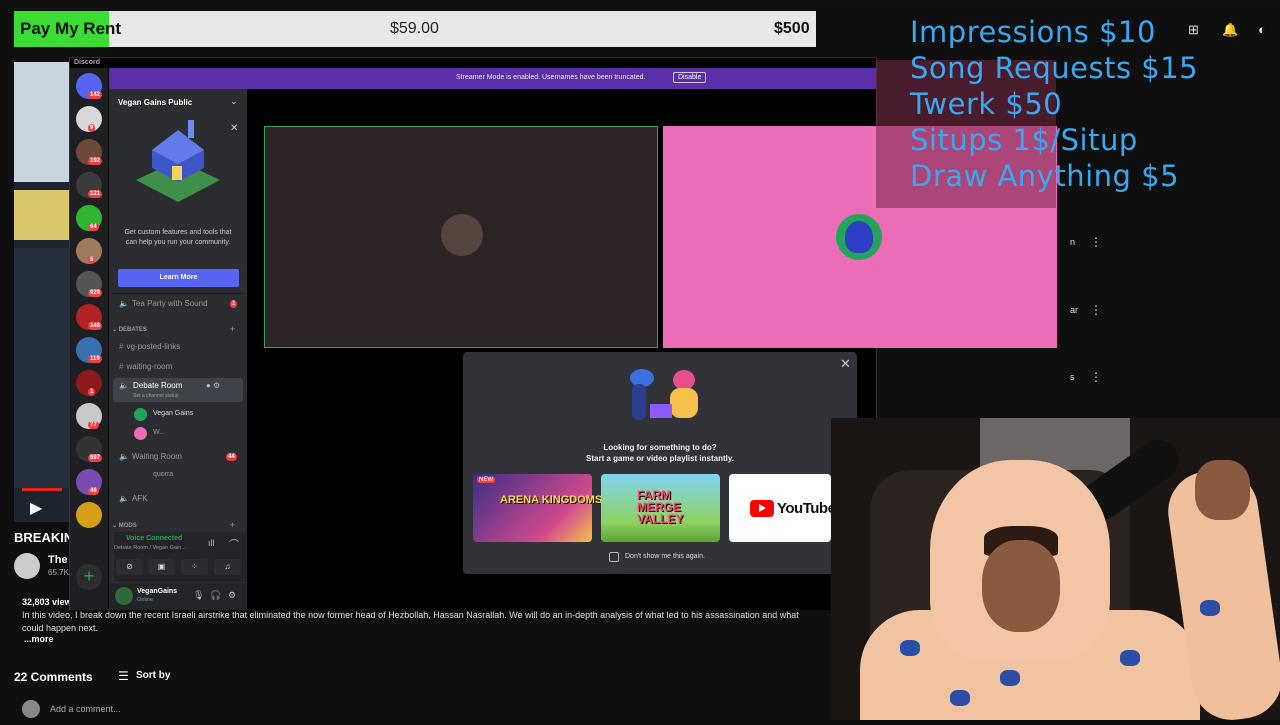 The width and height of the screenshot is (1280, 725). What do you see at coordinates (1222, 490) in the screenshot?
I see `webcam-person-hand` at bounding box center [1222, 490].